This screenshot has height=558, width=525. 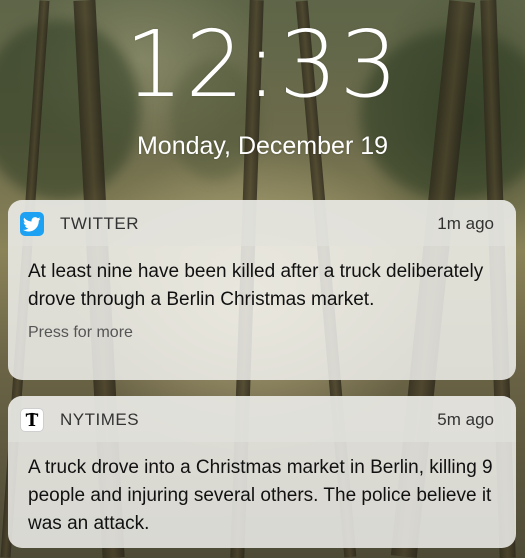 What do you see at coordinates (262, 64) in the screenshot?
I see `lockscreen-clock: 12:33` at bounding box center [262, 64].